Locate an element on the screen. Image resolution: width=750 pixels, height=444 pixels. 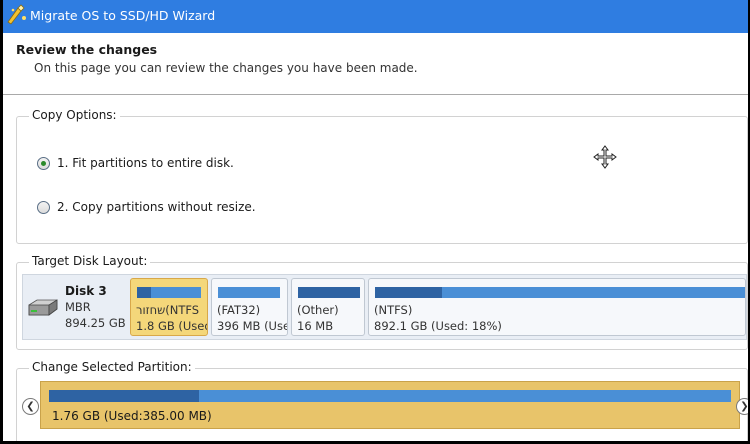
chevron-right-icon: ❯ is located at coordinates (744, 406).